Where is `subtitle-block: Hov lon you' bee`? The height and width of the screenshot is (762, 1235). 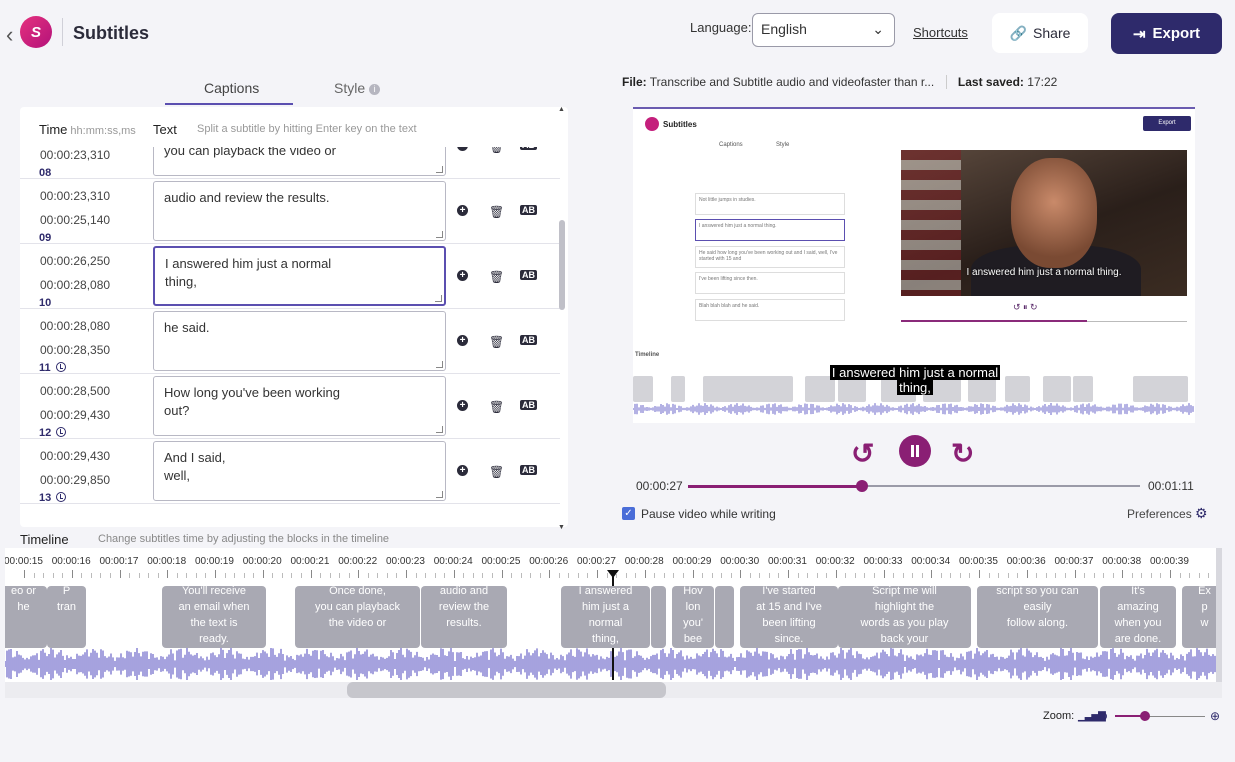
subtitle-block: Hov lon you' bee is located at coordinates (693, 617).